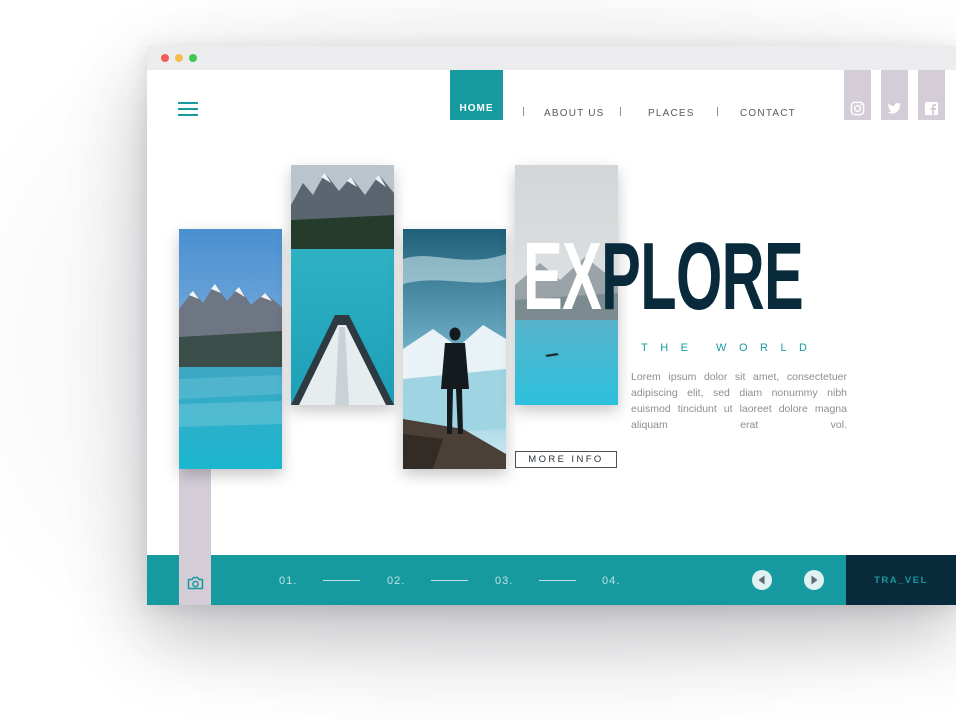 This screenshot has height=720, width=956. What do you see at coordinates (931, 108) in the screenshot?
I see `facebook-icon` at bounding box center [931, 108].